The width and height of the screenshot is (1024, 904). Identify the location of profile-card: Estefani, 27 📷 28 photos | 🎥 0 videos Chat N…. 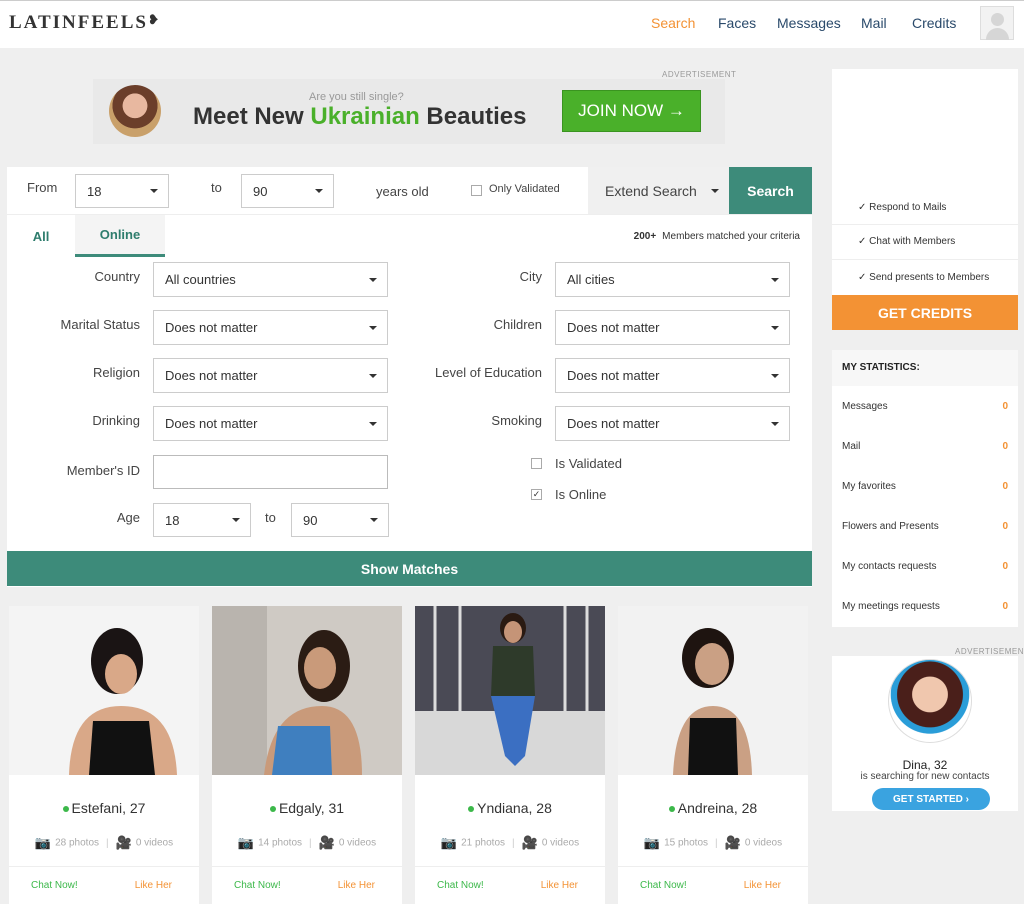
(104, 755).